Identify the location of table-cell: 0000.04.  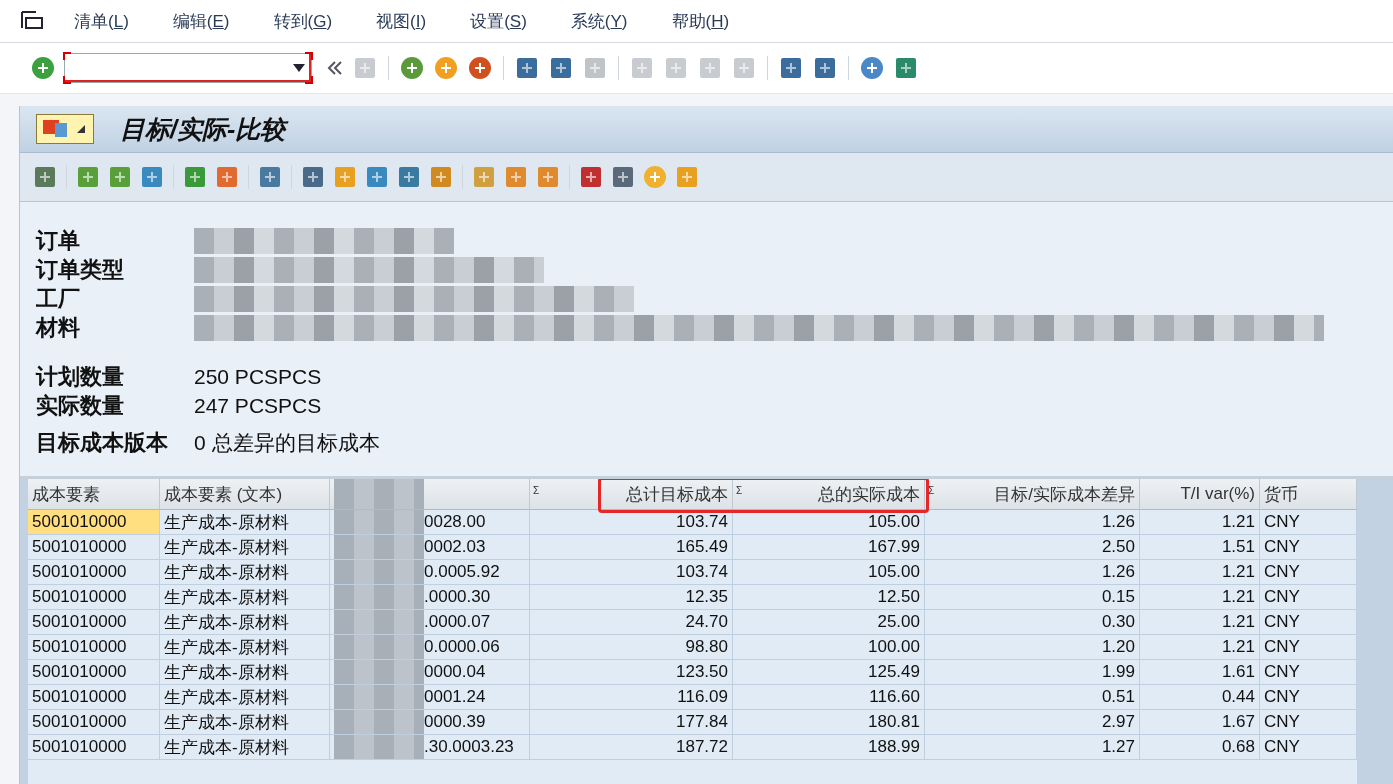
(430, 672).